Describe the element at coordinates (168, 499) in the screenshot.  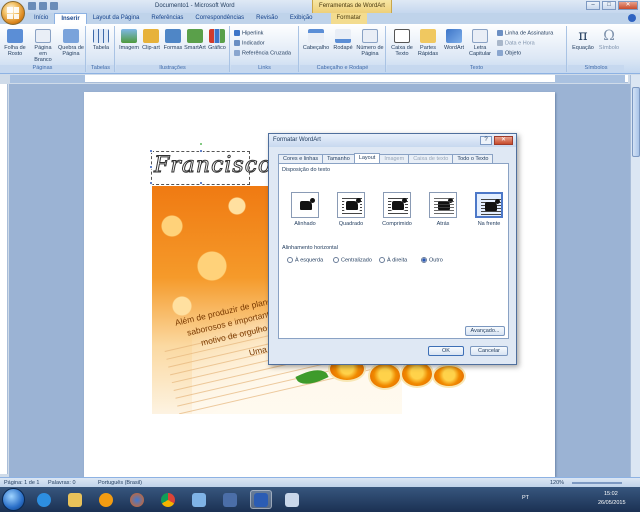
I see `taskbar-chrome` at that location.